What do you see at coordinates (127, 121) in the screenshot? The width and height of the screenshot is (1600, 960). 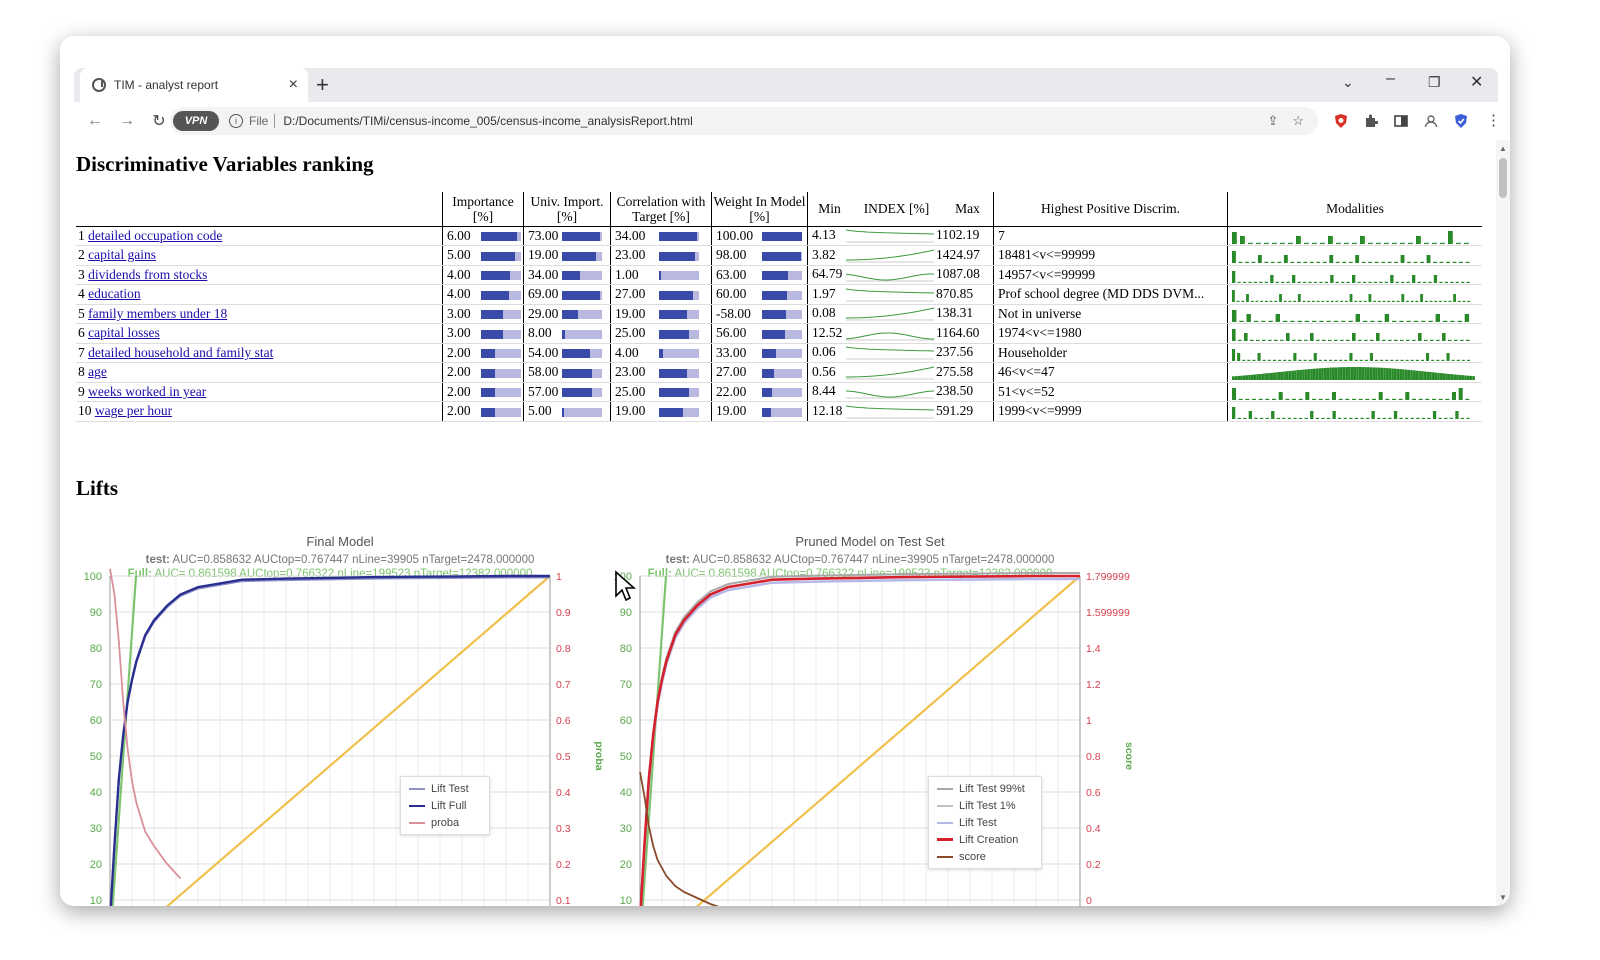 I see `forward-icon: →` at bounding box center [127, 121].